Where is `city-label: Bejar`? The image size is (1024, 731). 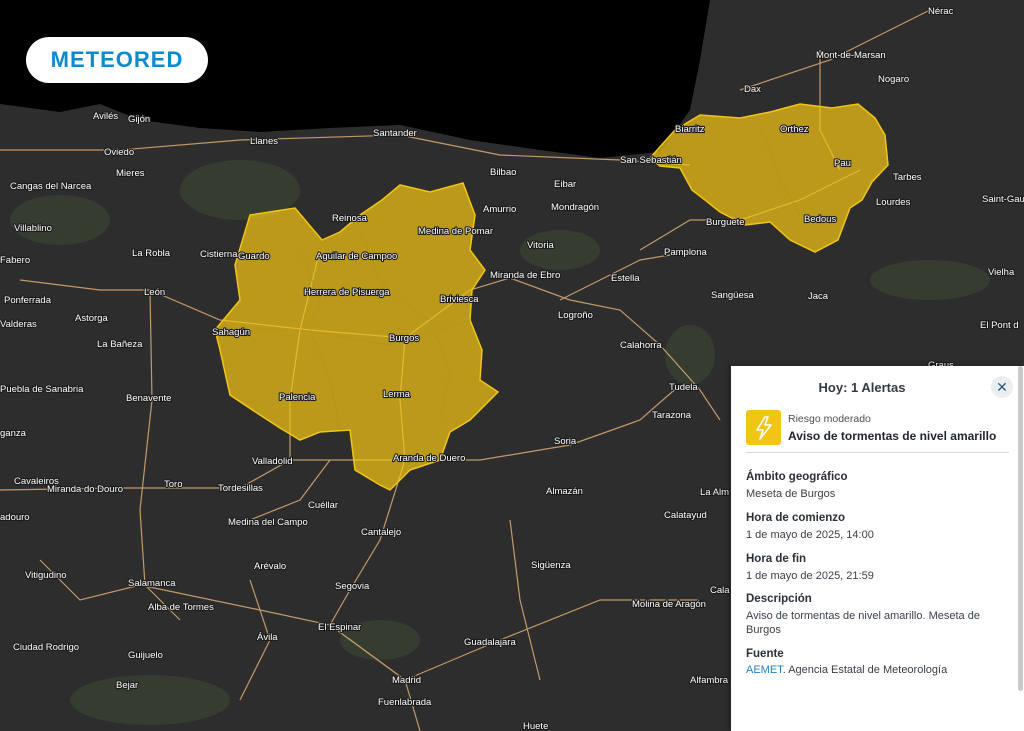 city-label: Bejar is located at coordinates (127, 685).